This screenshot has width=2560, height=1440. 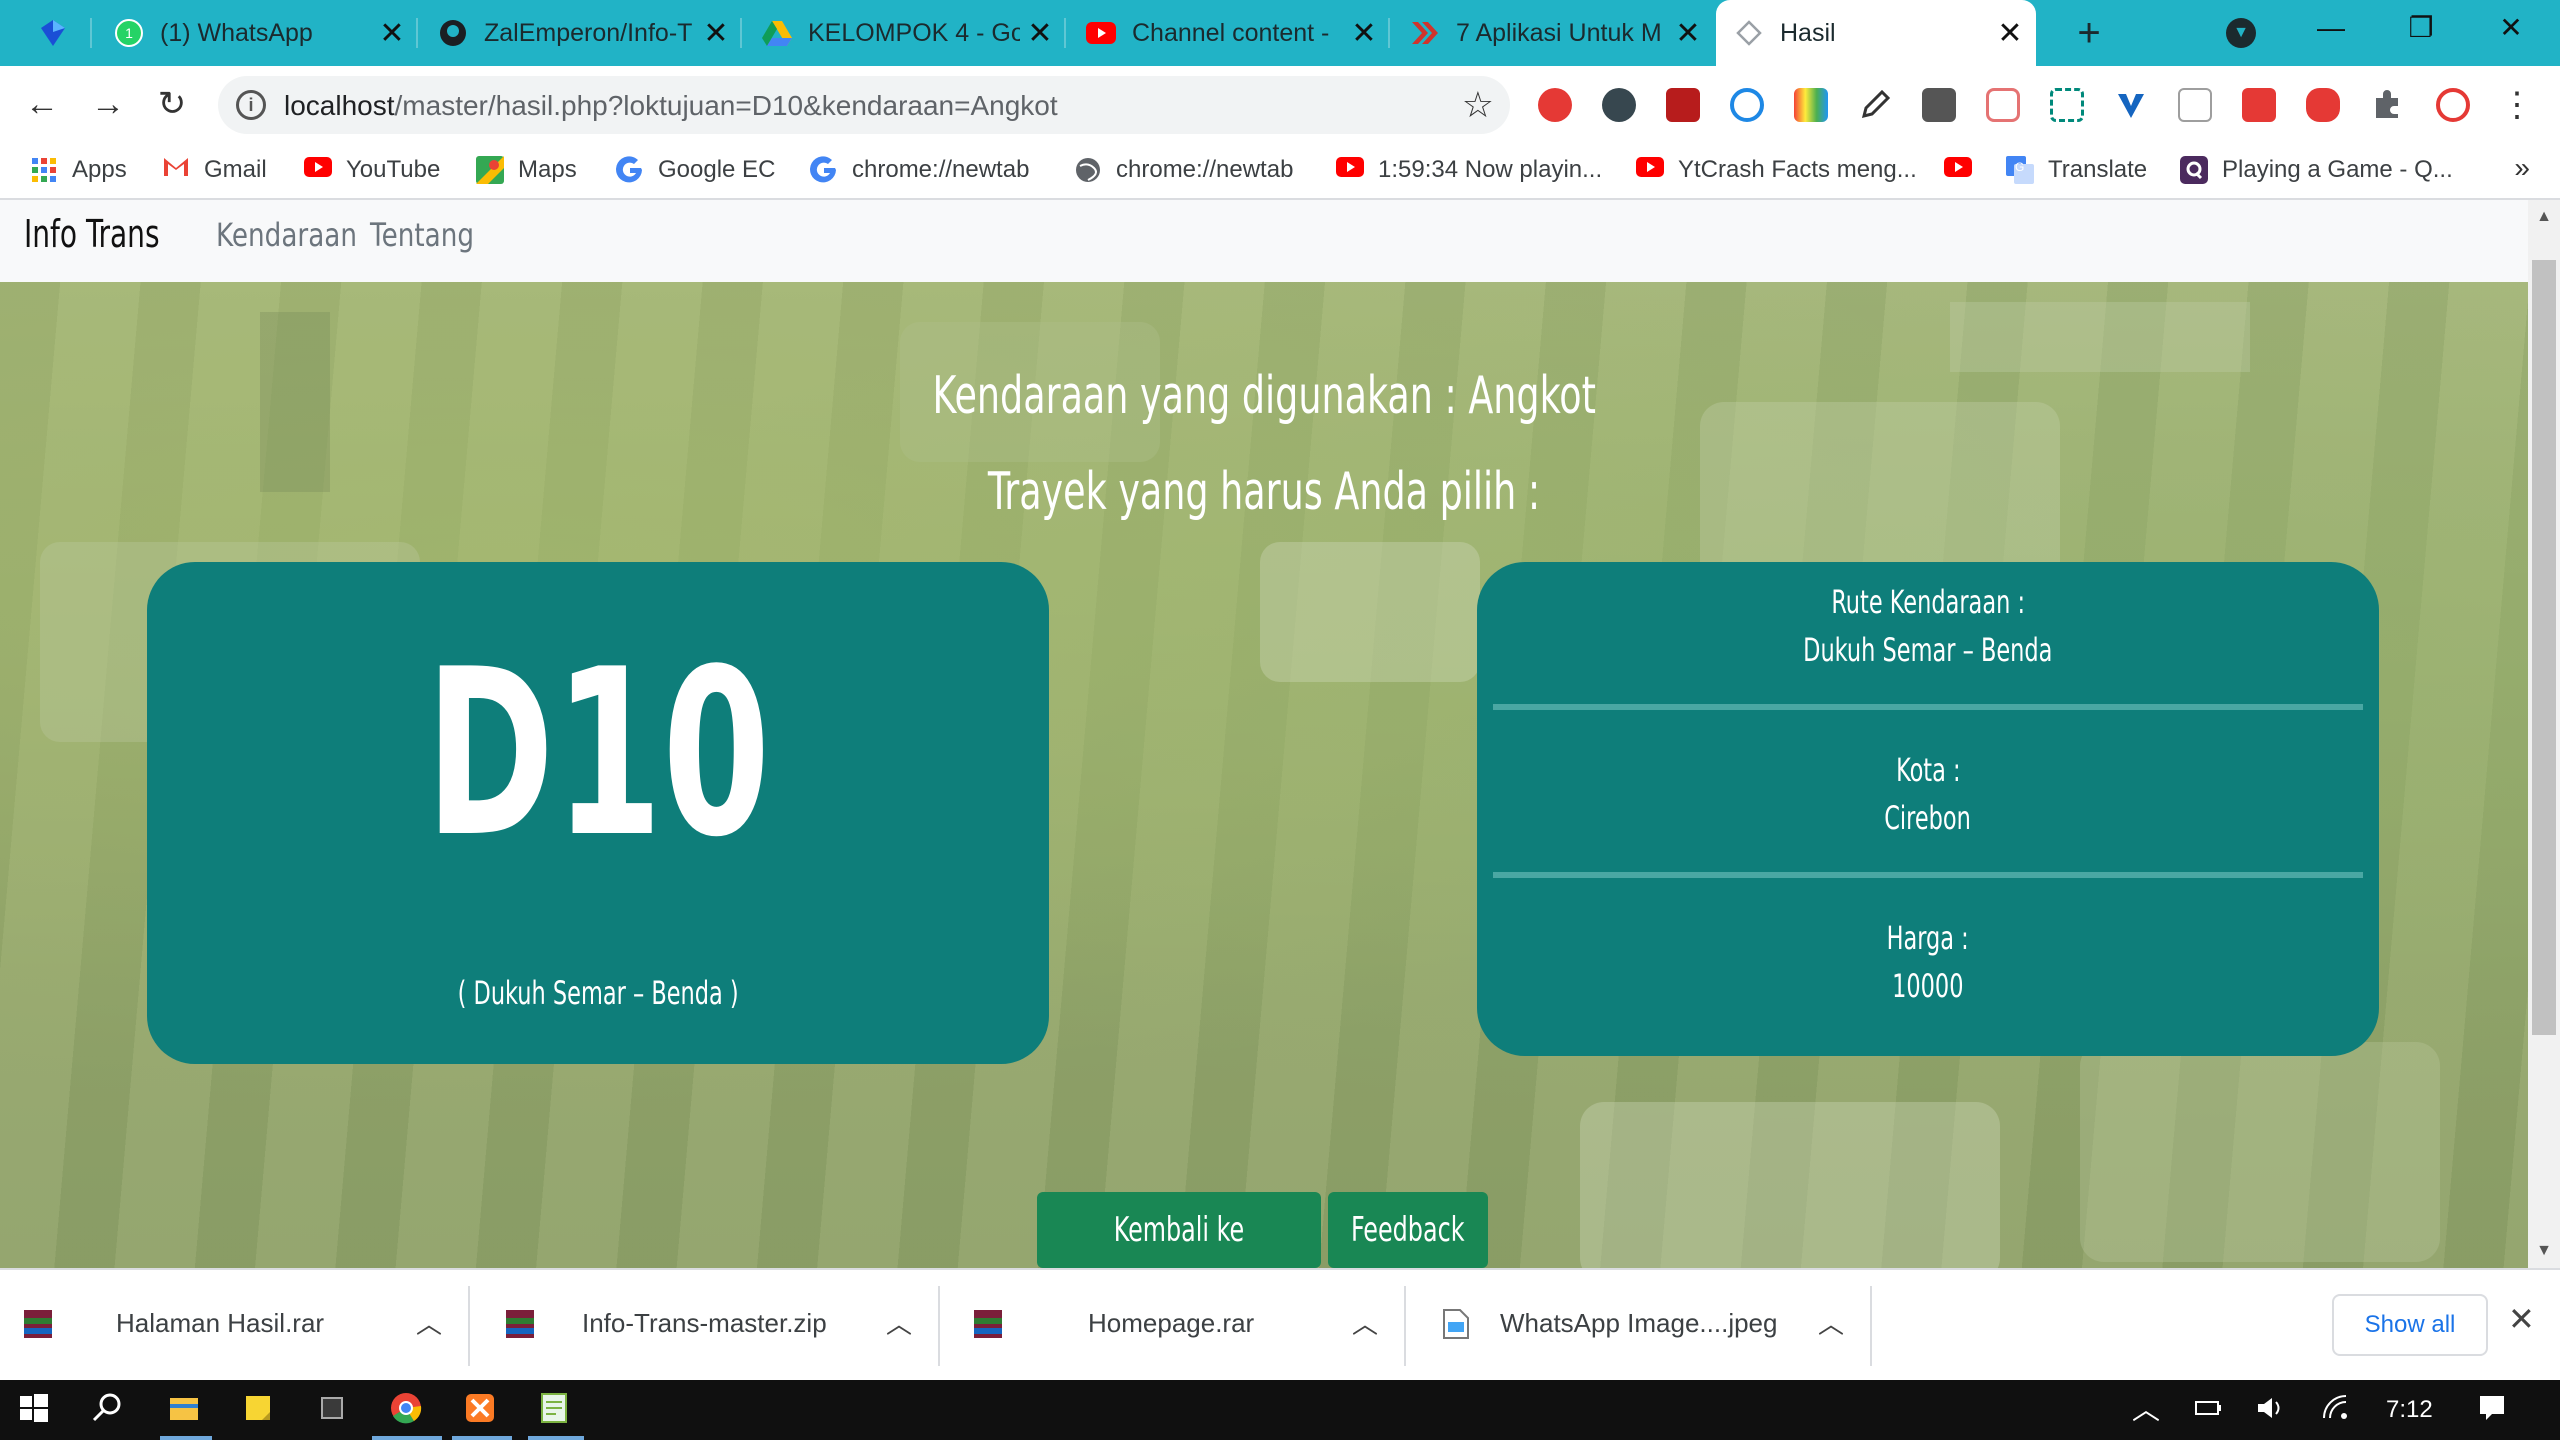 What do you see at coordinates (1478, 105) in the screenshot?
I see `bookmark-star-icon: ☆` at bounding box center [1478, 105].